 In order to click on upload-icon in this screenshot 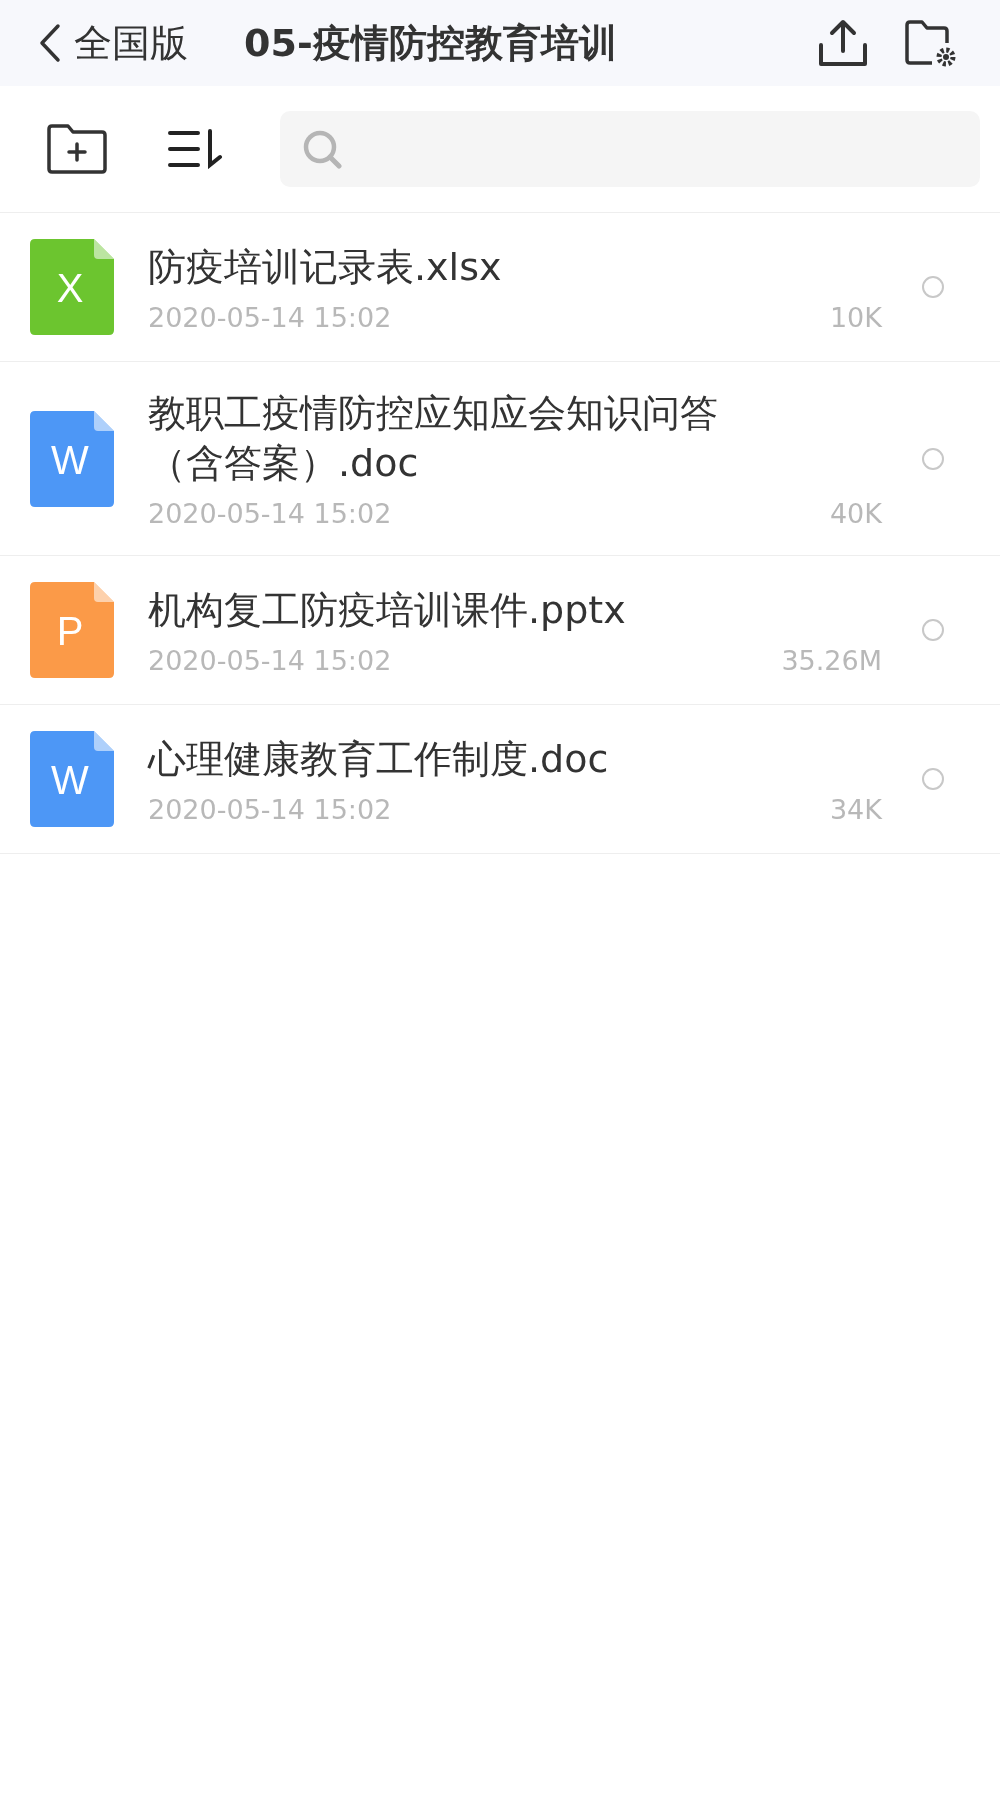, I will do `click(843, 43)`.